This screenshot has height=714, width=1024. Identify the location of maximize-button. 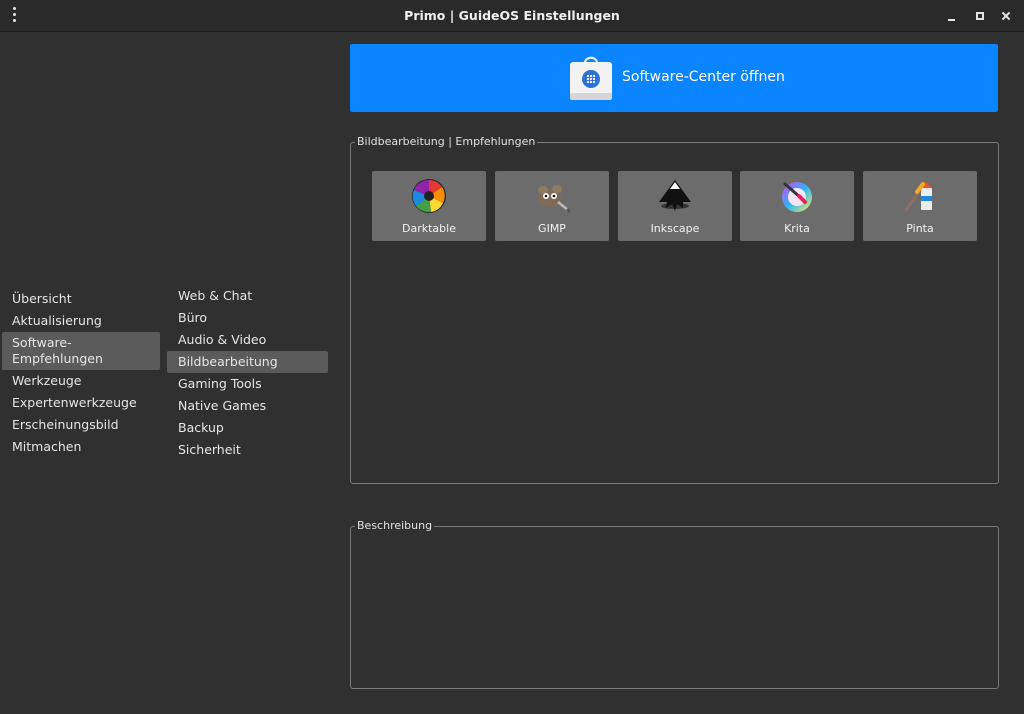
(980, 16).